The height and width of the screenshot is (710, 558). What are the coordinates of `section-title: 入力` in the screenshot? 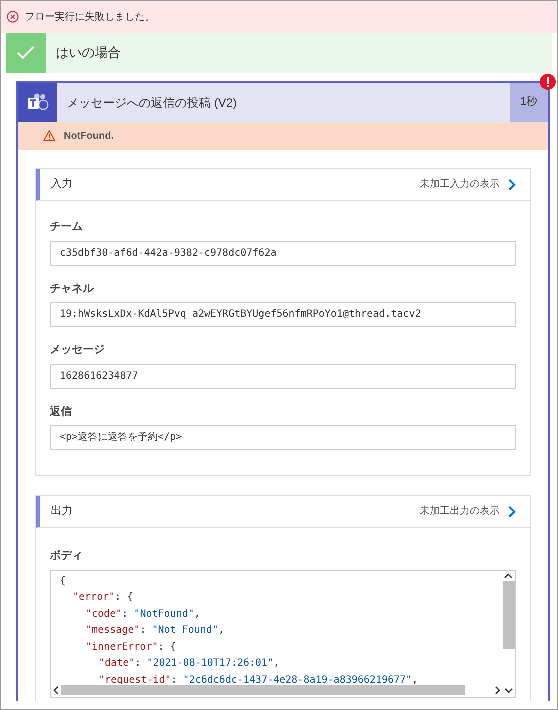 It's located at (62, 184).